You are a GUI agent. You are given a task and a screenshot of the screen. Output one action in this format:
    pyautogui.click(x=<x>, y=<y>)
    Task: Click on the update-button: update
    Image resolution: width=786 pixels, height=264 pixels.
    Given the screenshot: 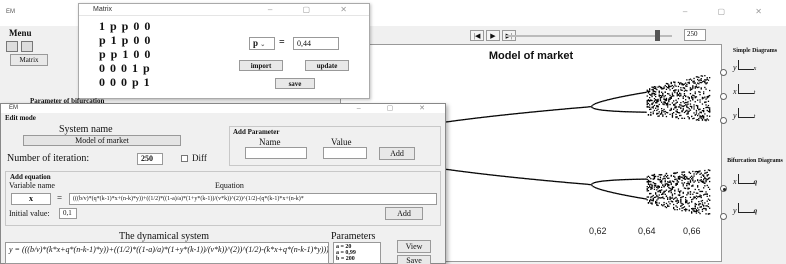 What is the action you would take?
    pyautogui.click(x=327, y=65)
    